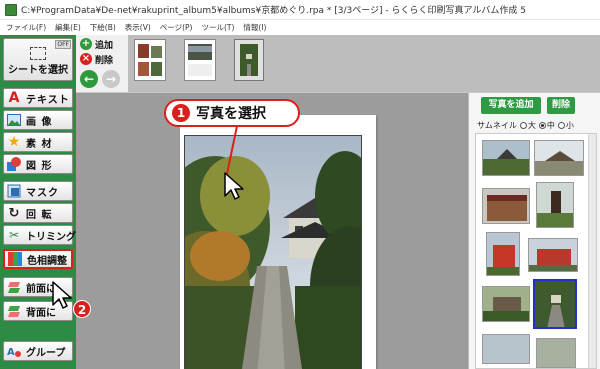 Image resolution: width=600 pixels, height=369 pixels. I want to click on tool-rotate-label: 回 転, so click(39, 215).